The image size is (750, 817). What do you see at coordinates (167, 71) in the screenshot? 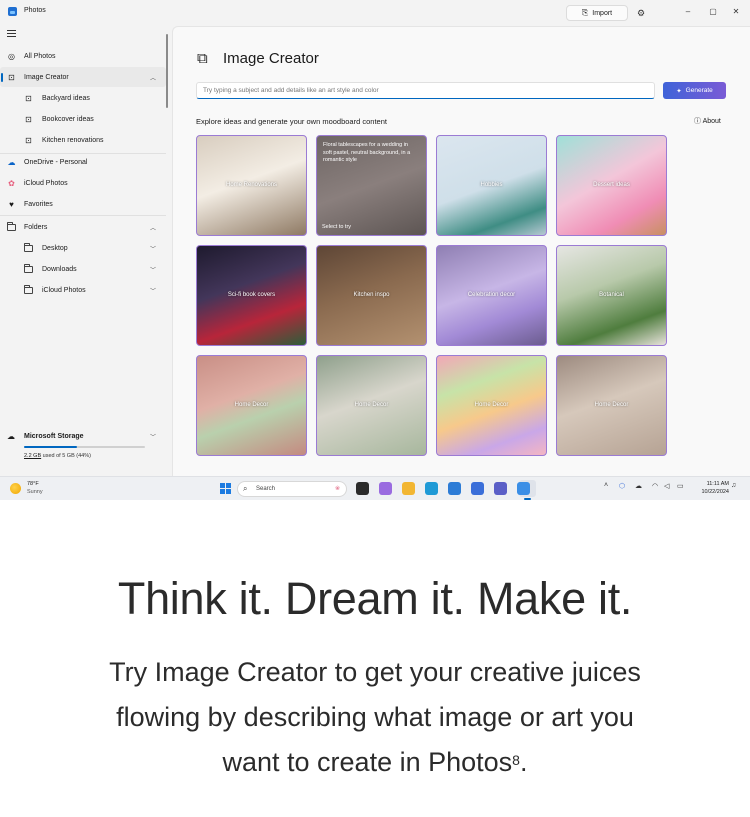
I see `sidebar-scrollbar` at bounding box center [167, 71].